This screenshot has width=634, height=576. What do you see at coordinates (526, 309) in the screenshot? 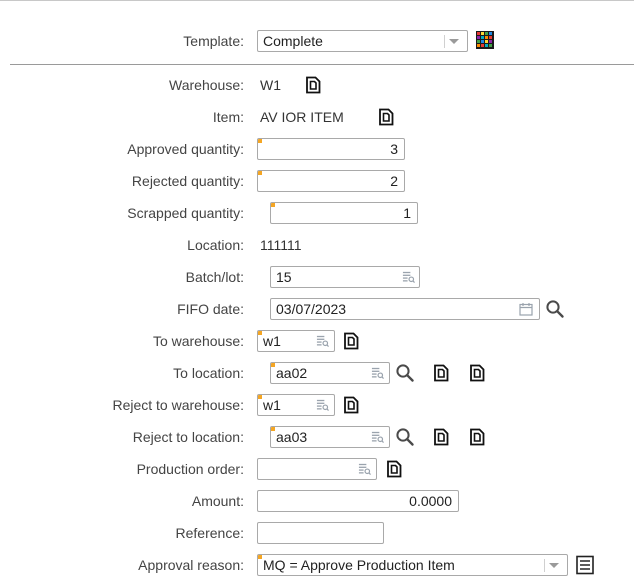
I see `calendar-icon` at bounding box center [526, 309].